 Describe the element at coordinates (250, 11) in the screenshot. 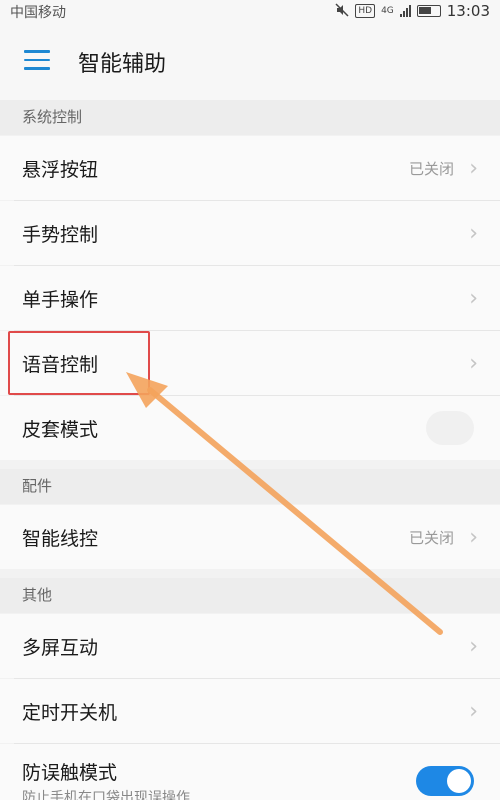

I see `status-bar: 中国移动 HD 4G 13:03` at that location.